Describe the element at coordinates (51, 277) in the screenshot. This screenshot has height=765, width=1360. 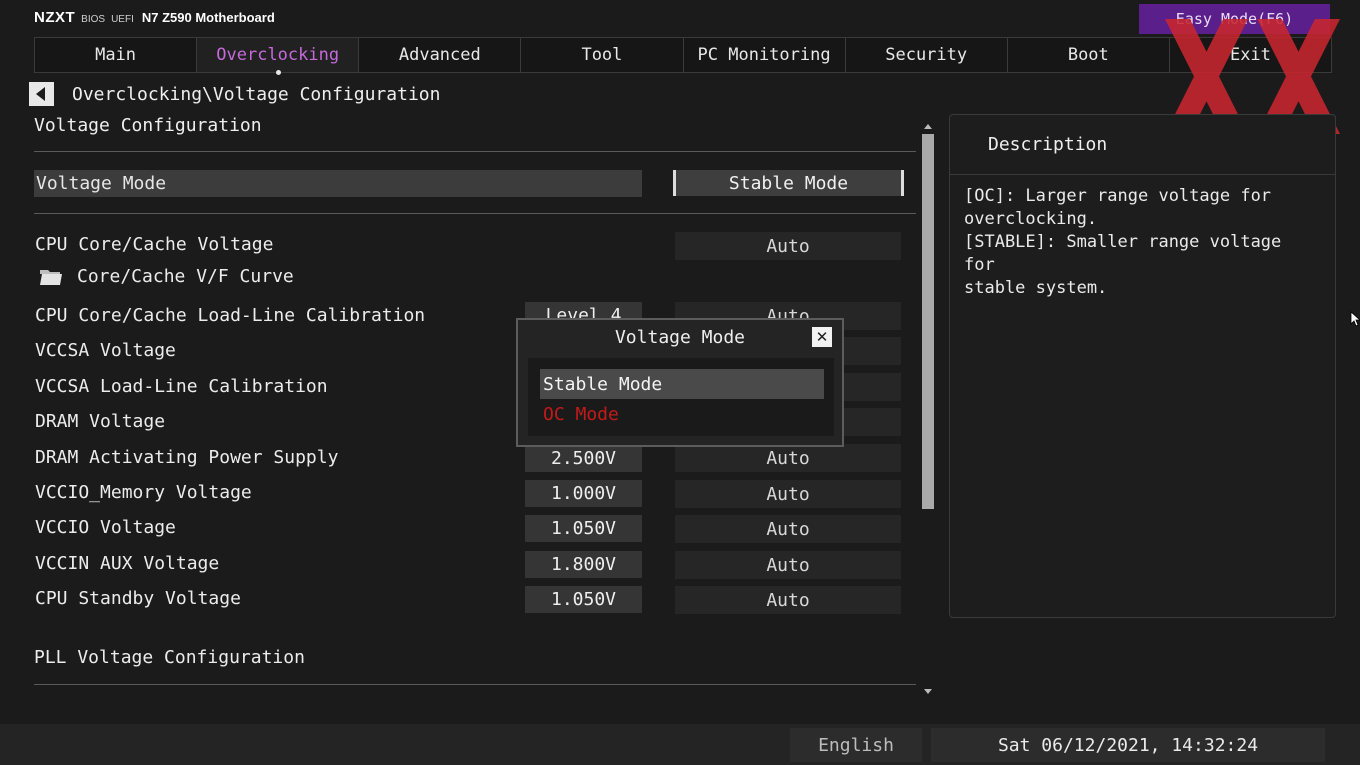
I see `folder-icon` at that location.